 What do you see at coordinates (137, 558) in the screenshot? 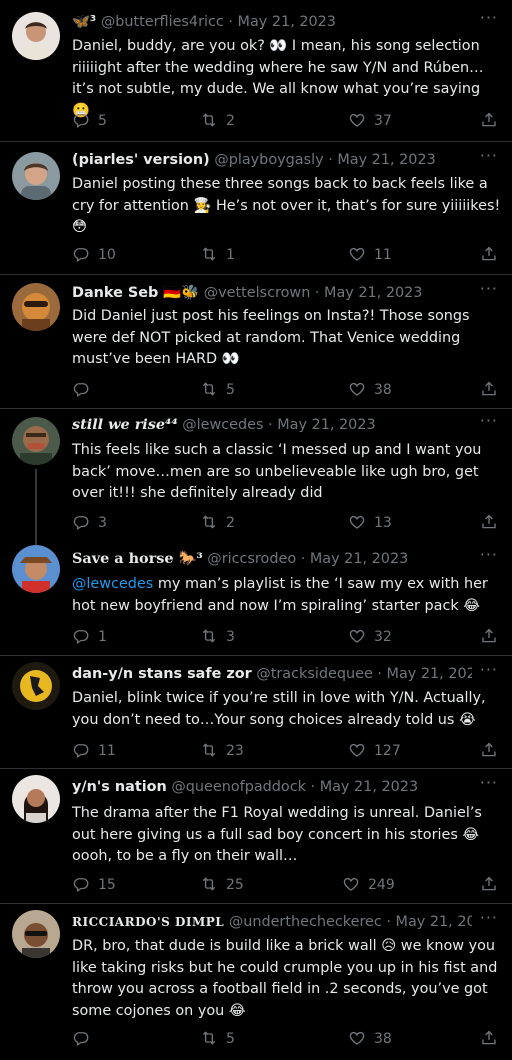
I see `display-name: Save a horse 🐎³` at bounding box center [137, 558].